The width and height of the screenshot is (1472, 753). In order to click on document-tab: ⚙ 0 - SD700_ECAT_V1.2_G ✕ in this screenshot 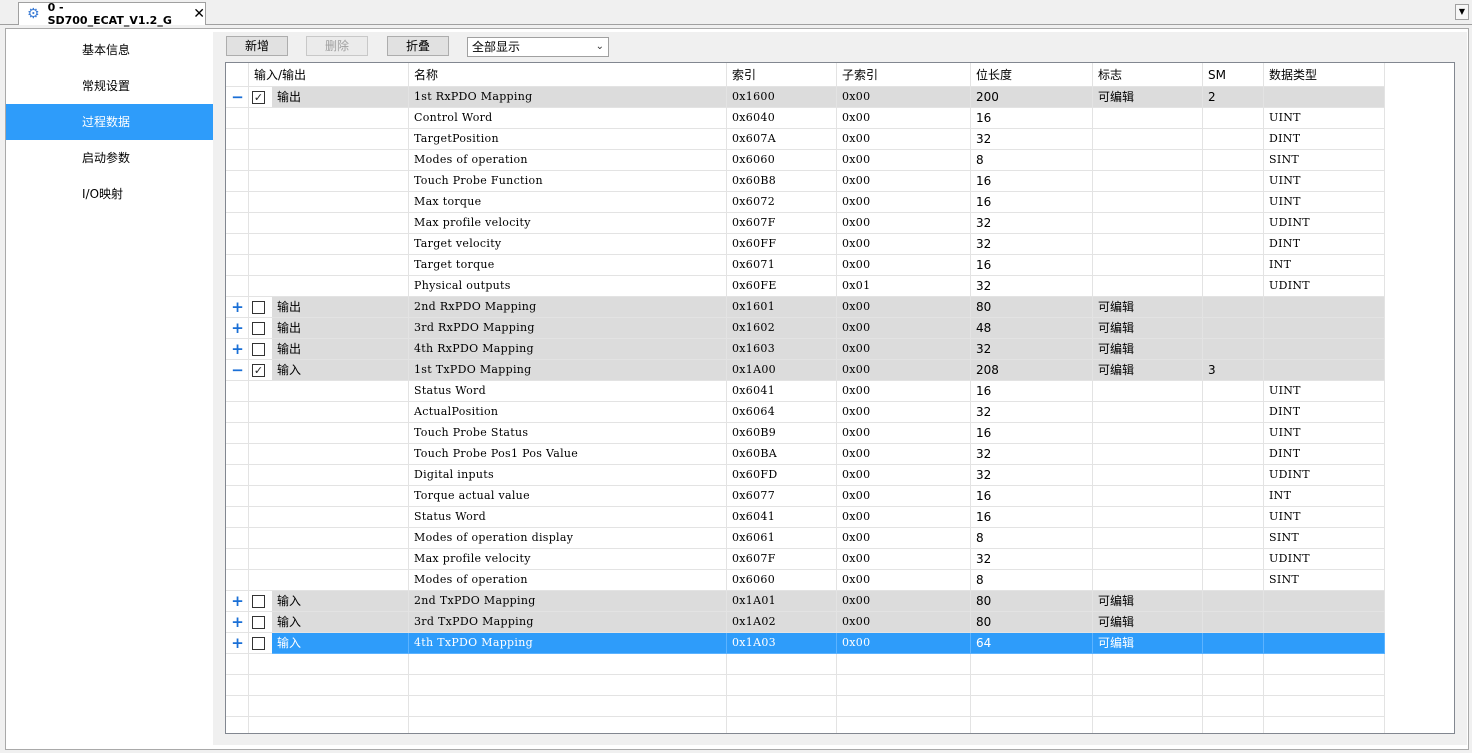, I will do `click(112, 14)`.